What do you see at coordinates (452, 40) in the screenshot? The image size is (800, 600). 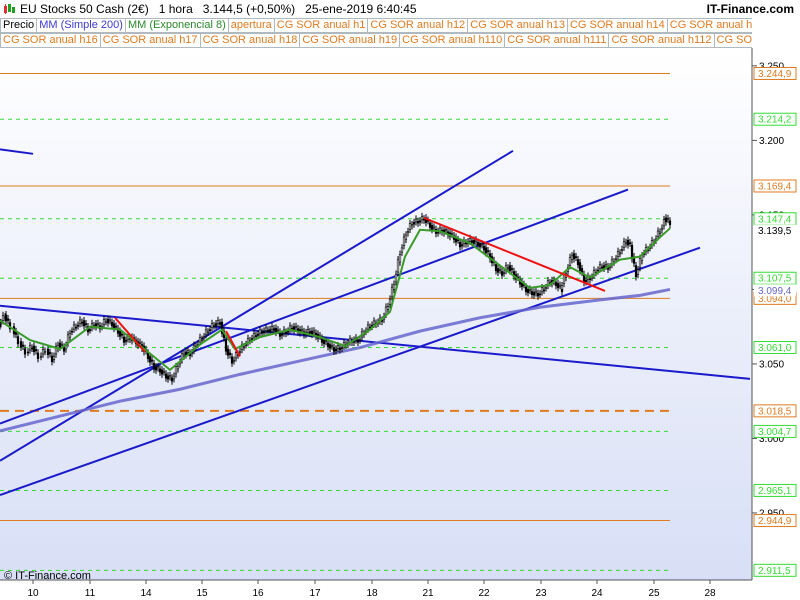 I see `legend-item-r2-4: CG SOR anual h110` at bounding box center [452, 40].